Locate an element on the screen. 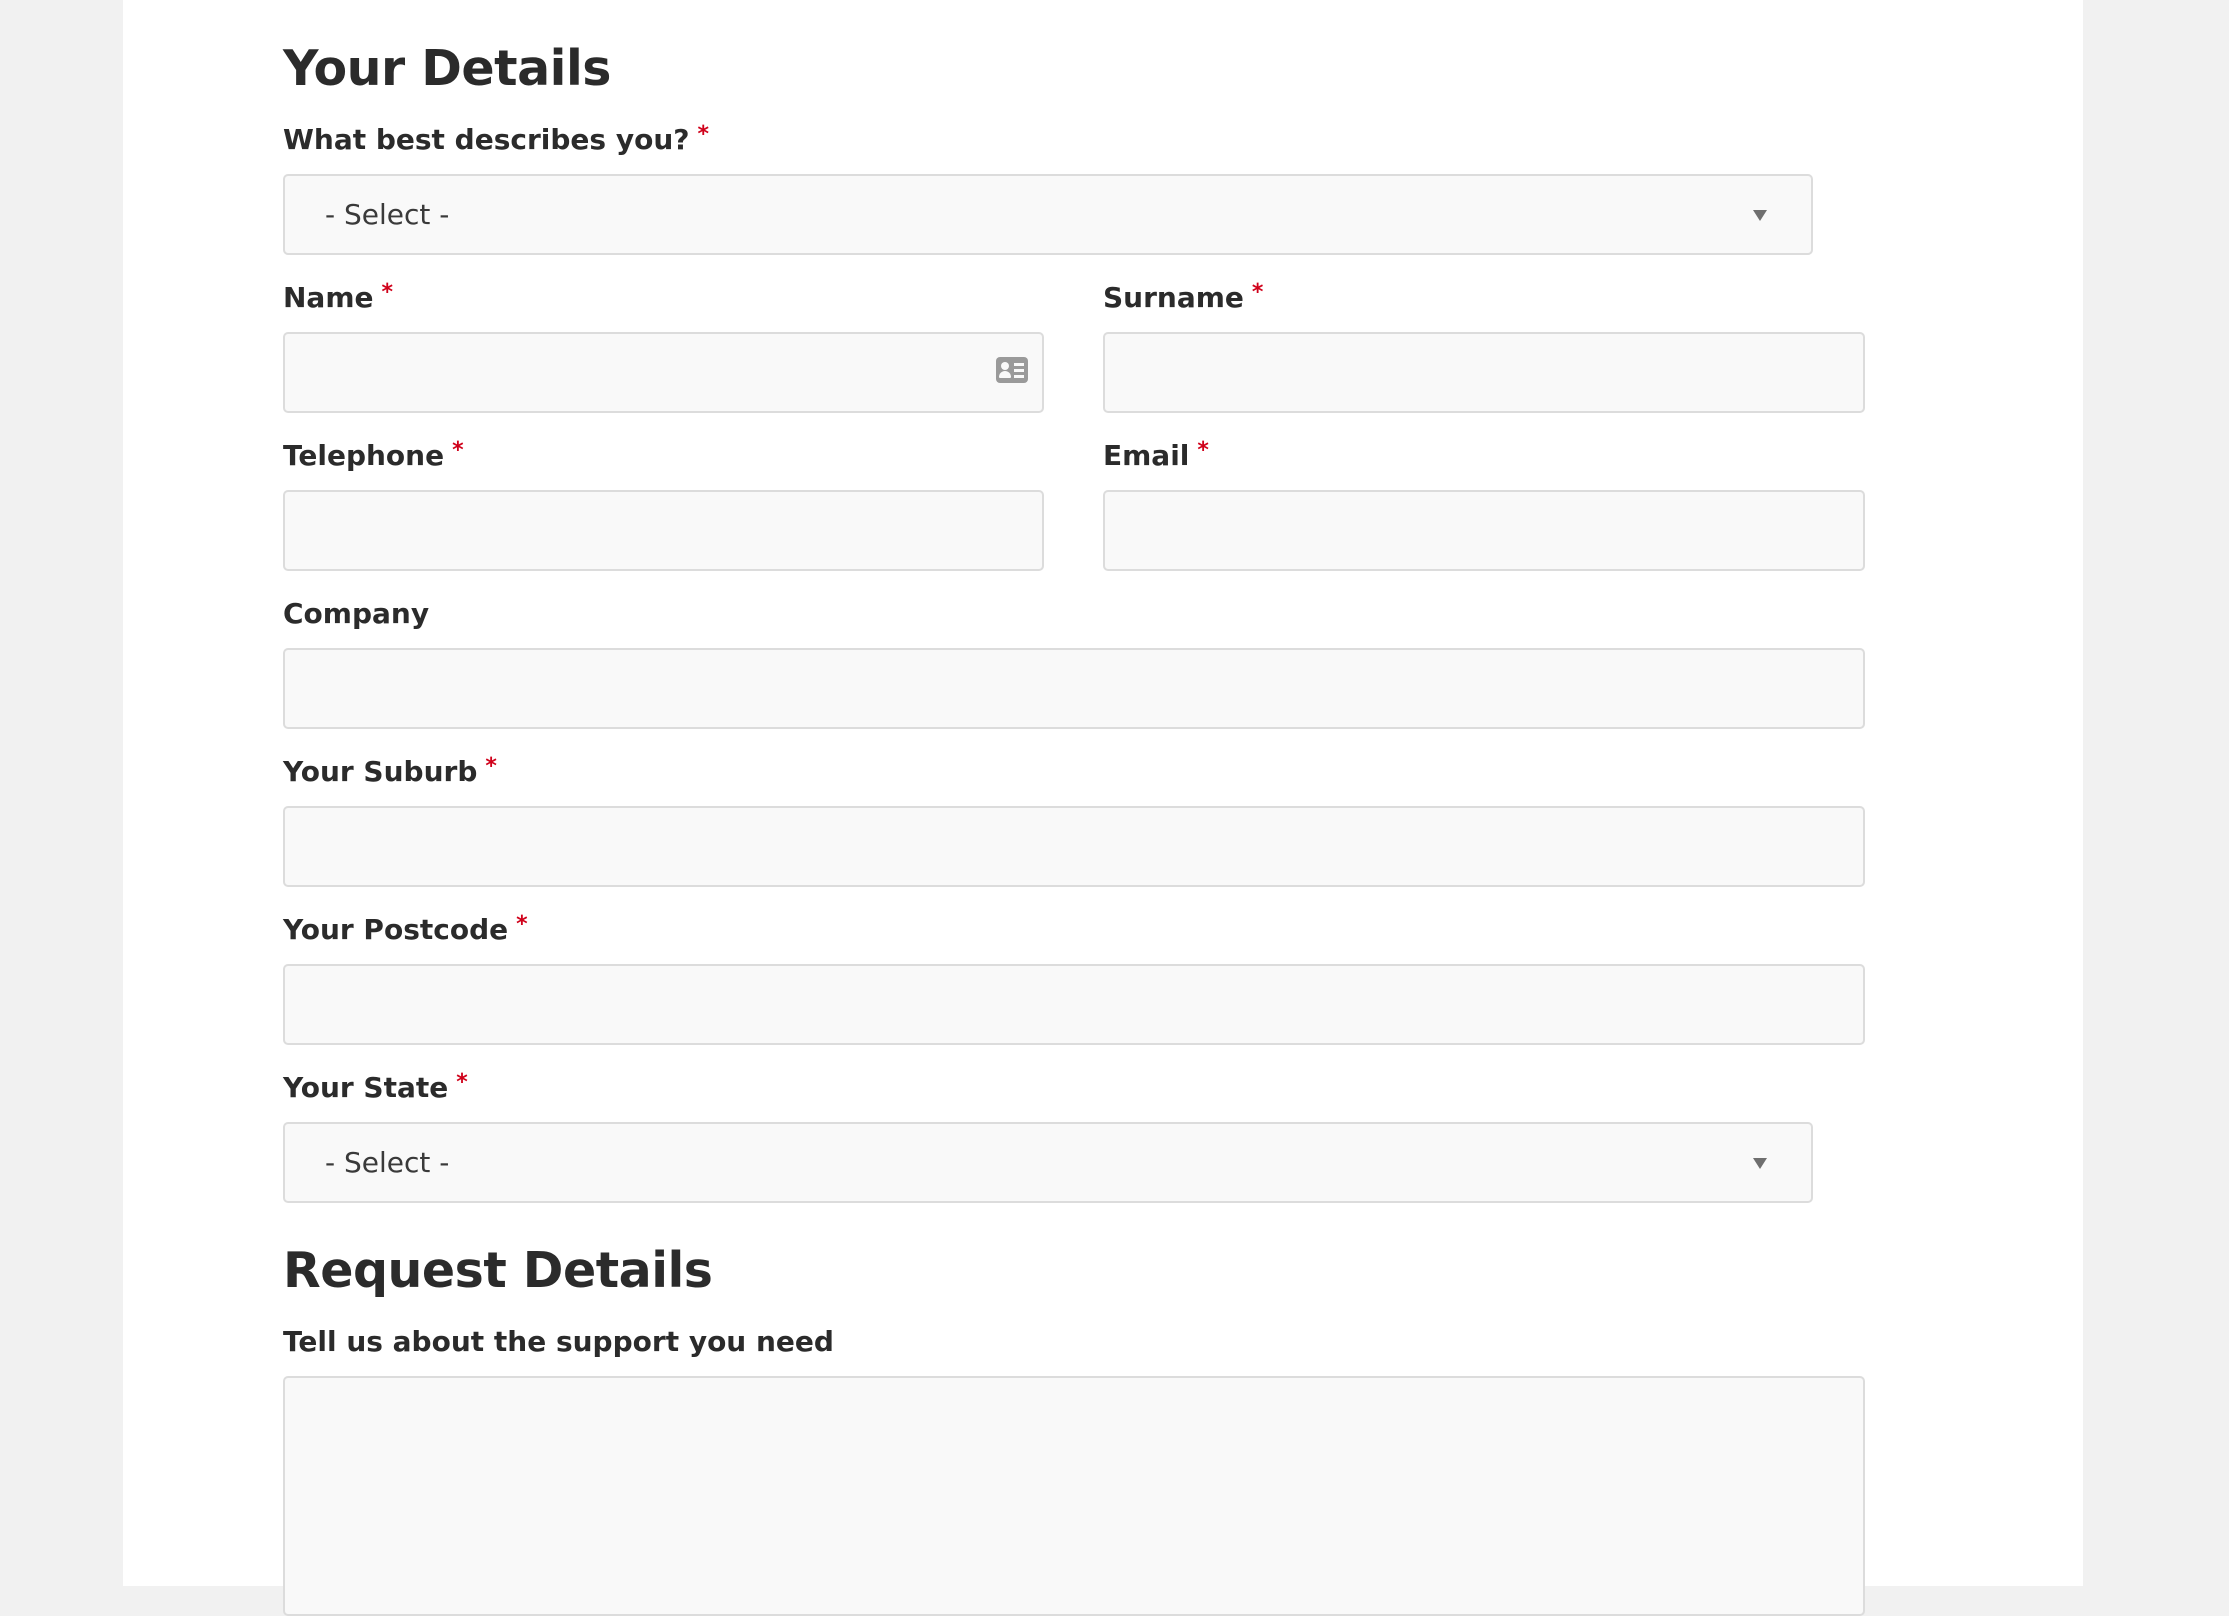  company-input is located at coordinates (1074, 688).